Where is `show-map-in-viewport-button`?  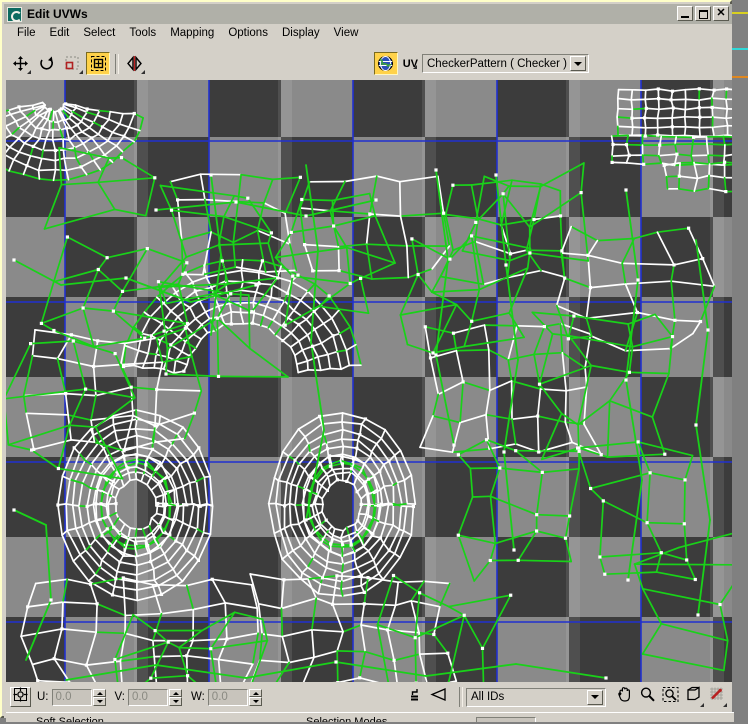 show-map-in-viewport-button is located at coordinates (385, 63).